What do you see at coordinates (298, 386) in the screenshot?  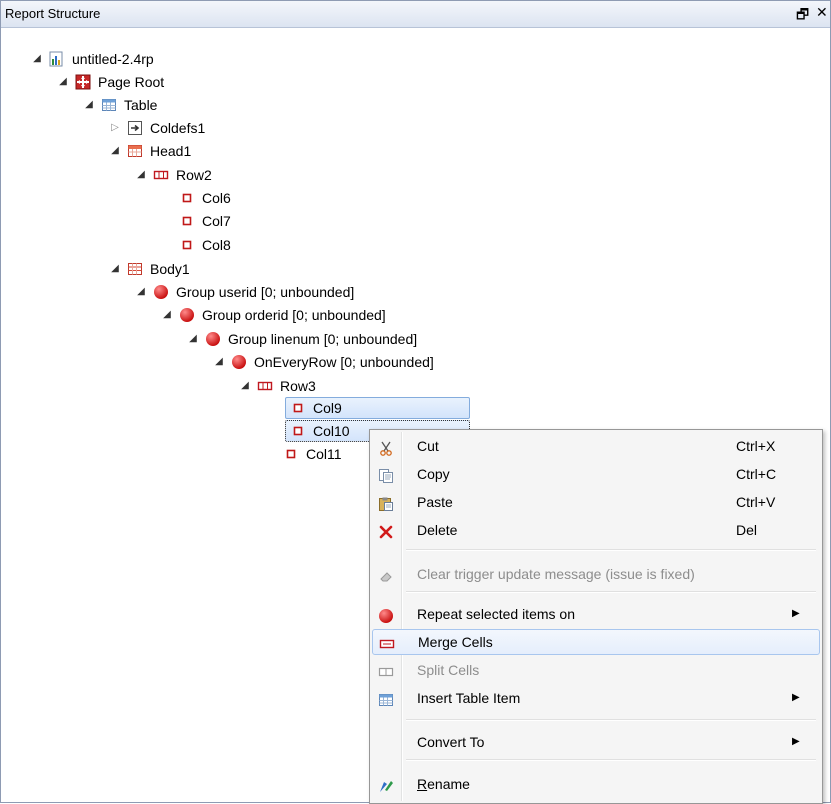 I see `tree-node-label: Row3` at bounding box center [298, 386].